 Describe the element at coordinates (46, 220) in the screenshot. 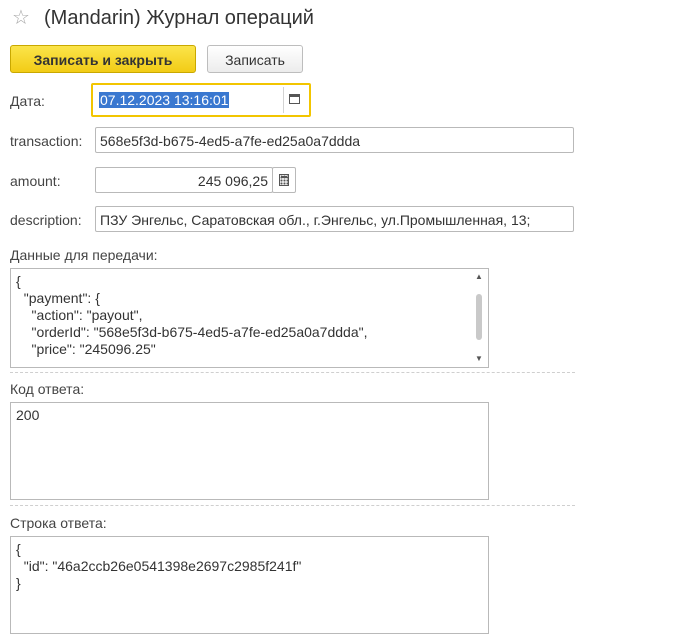

I see `description-label: description:` at that location.